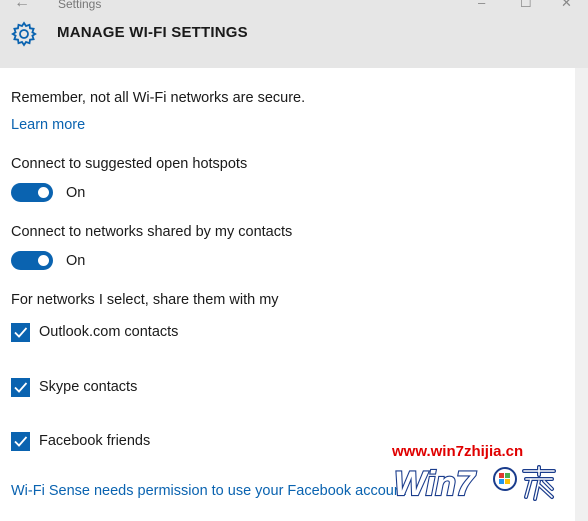 Image resolution: width=588 pixels, height=521 pixels. I want to click on page-title: MANAGE WI-FI SETTINGS, so click(152, 32).